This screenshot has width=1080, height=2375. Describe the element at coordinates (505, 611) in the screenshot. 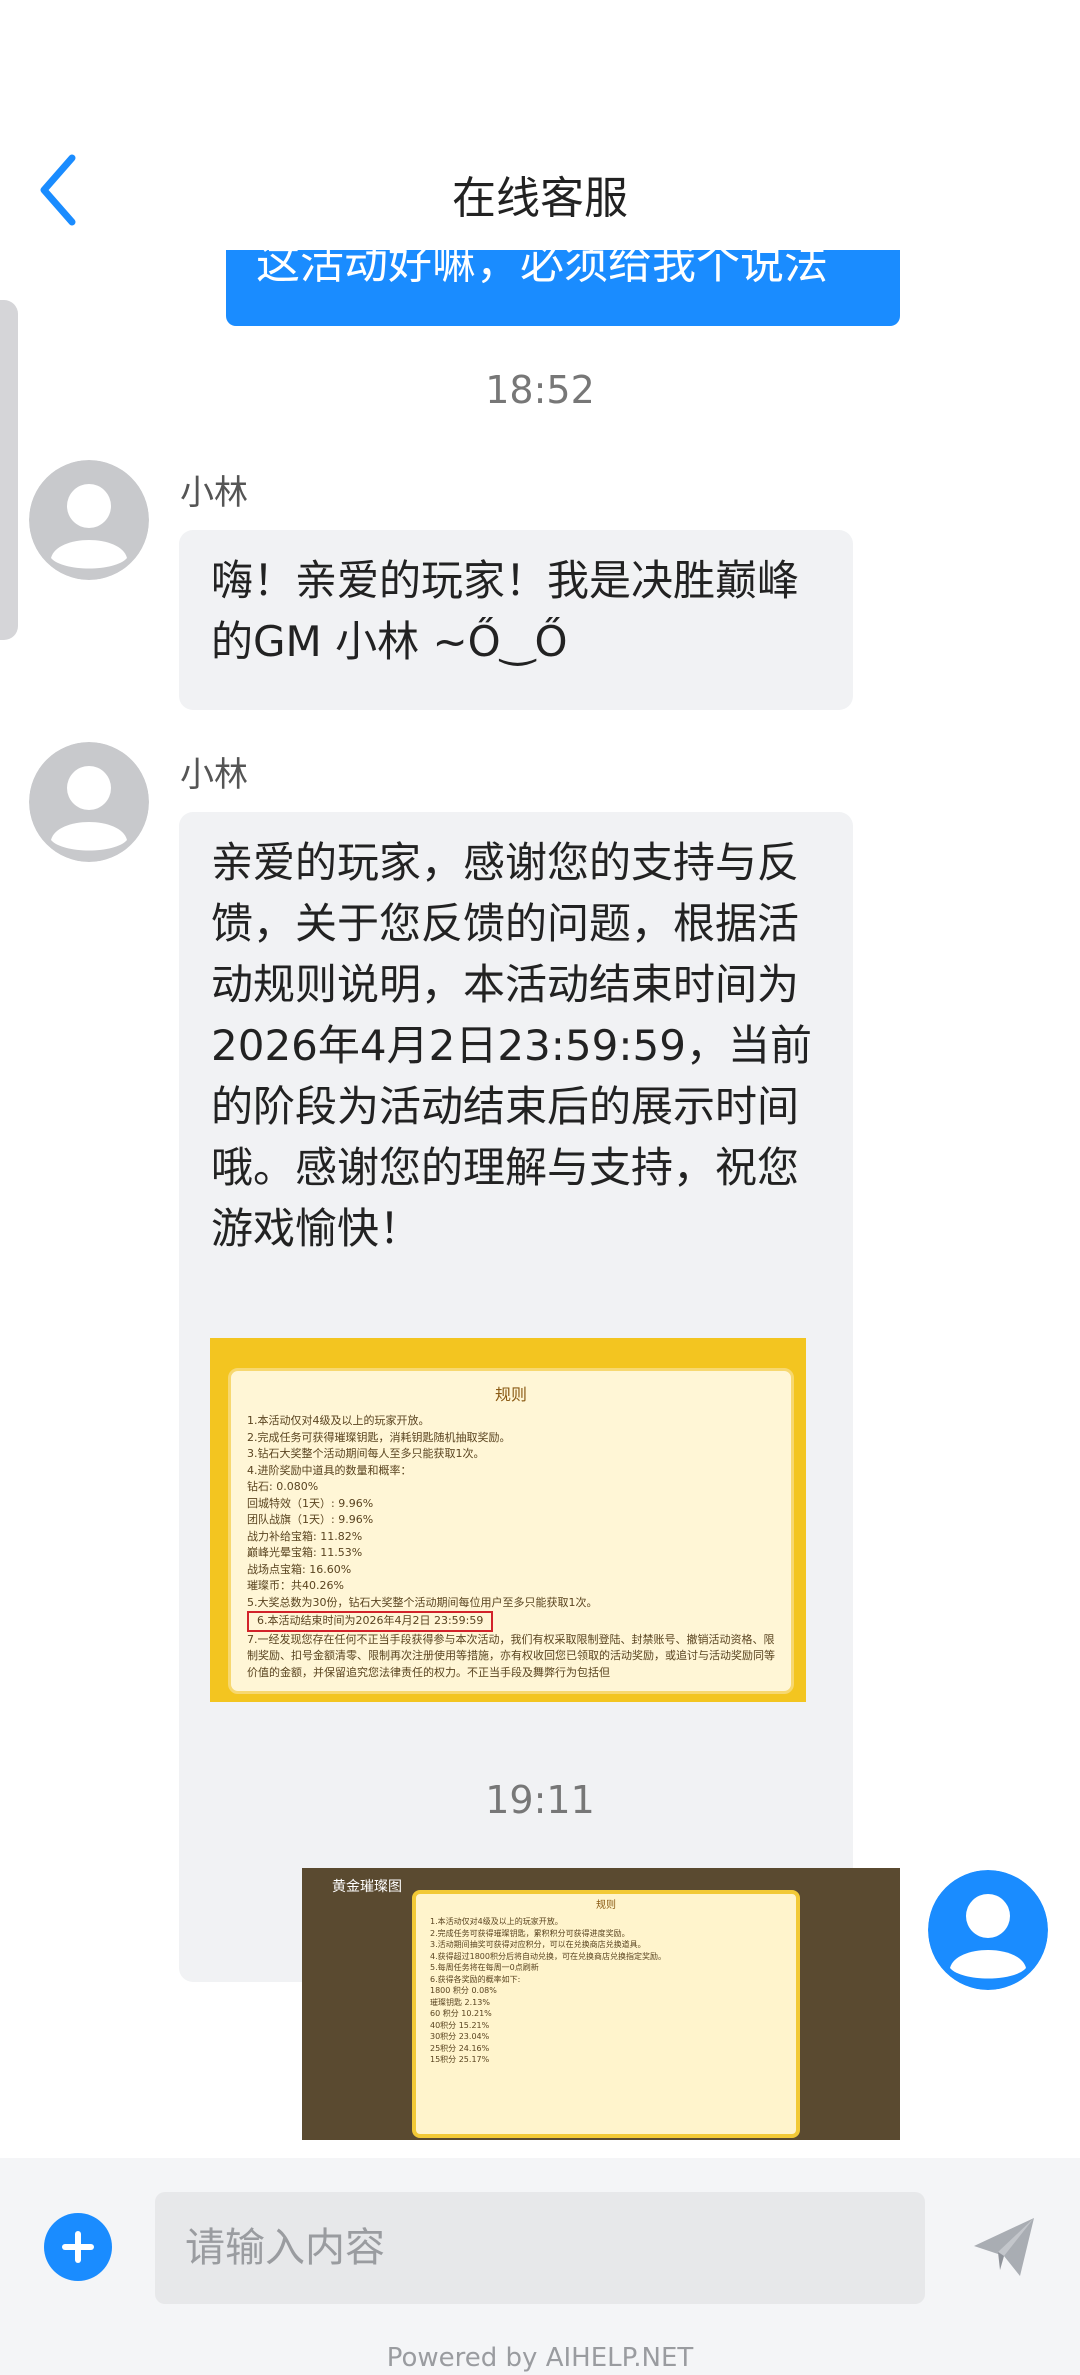

I see `agent-message-text: 嗨！亲爱的玩家！我是决胜巅峰的GM 小林 ~Ő‿Ő` at that location.